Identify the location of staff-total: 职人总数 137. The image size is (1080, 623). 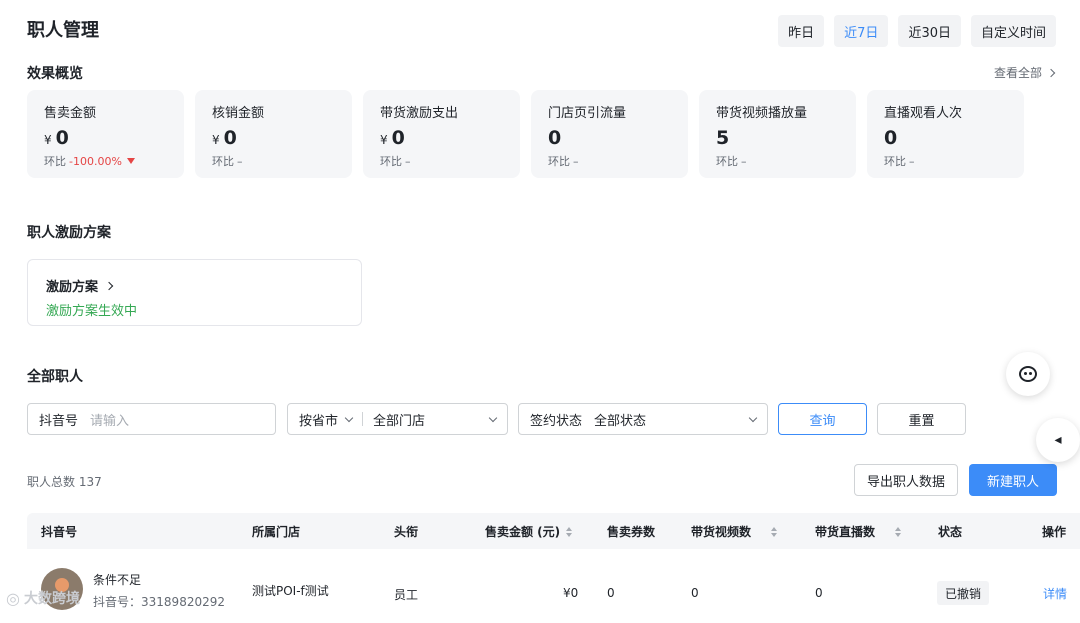
(64, 482).